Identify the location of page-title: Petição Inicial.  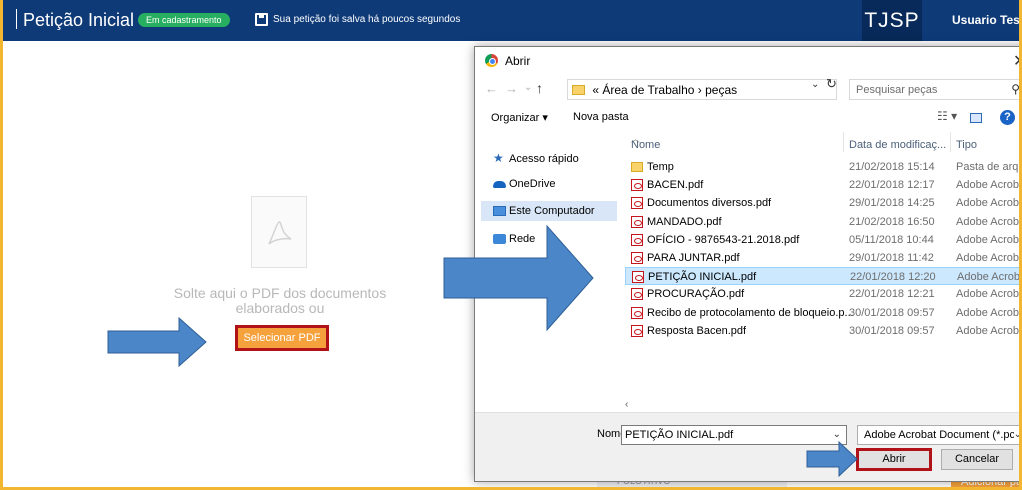
(75, 20).